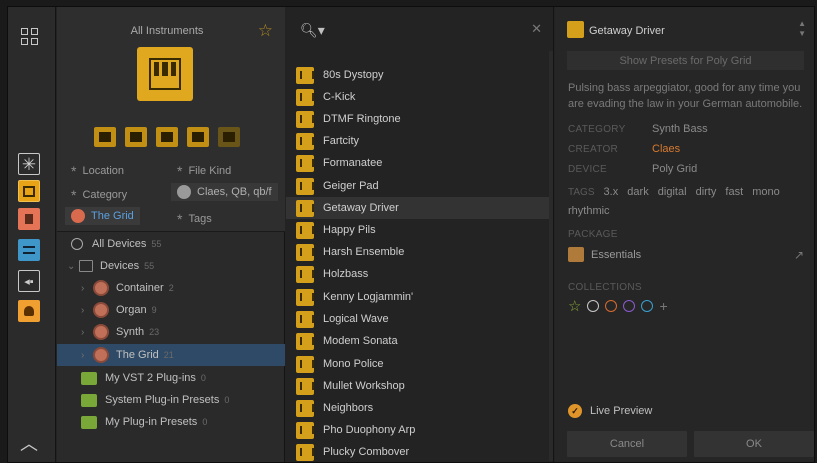 This screenshot has width=817, height=463. Describe the element at coordinates (86, 266) in the screenshot. I see `device-folder-icon` at that location.